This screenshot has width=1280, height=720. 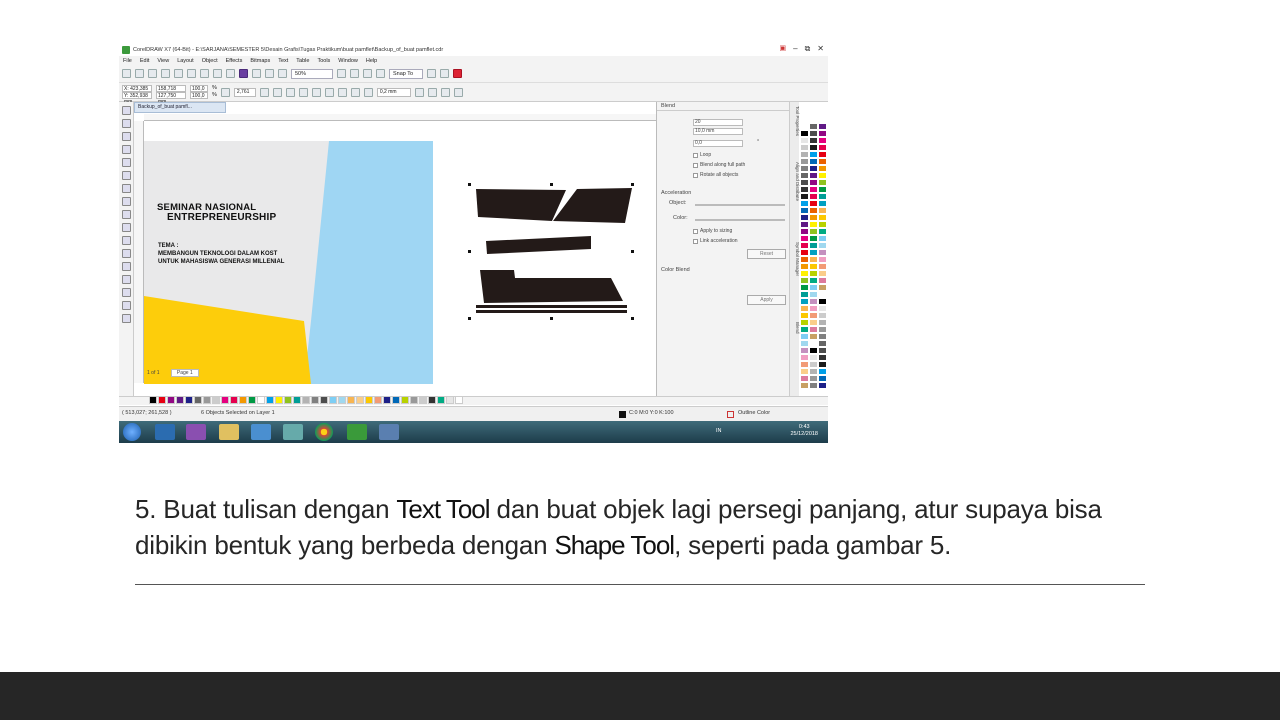 I want to click on pick-tool-icon, so click(x=126, y=110).